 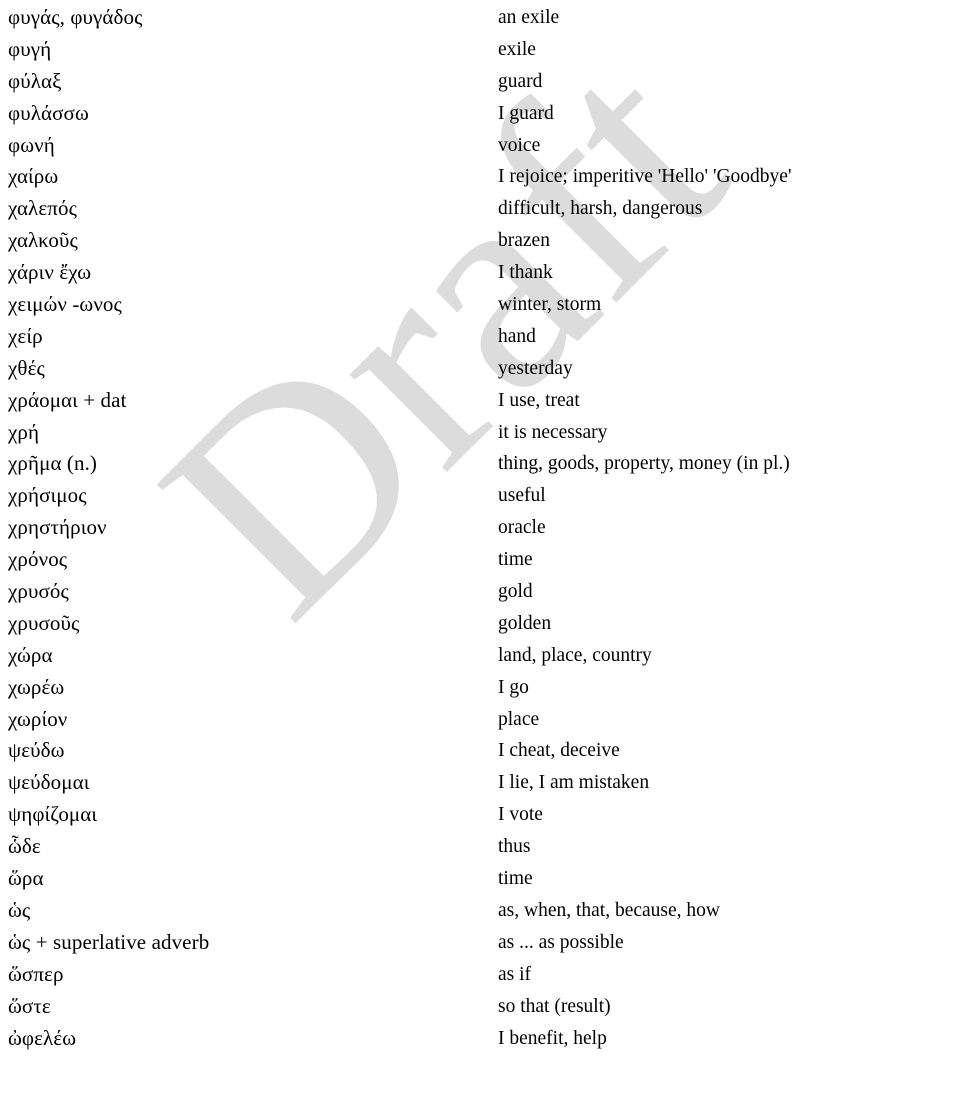 What do you see at coordinates (30, 48) in the screenshot?
I see `greek-term: φυγή` at bounding box center [30, 48].